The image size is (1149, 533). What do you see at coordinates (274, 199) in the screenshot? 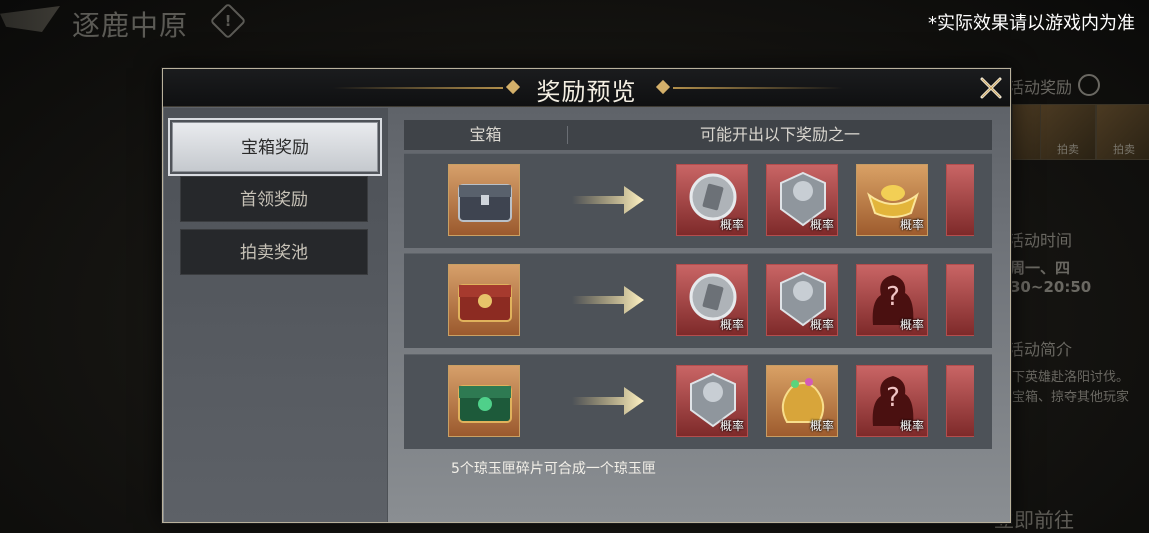
I see `tab-boss-rewards: 首领奖励` at bounding box center [274, 199].